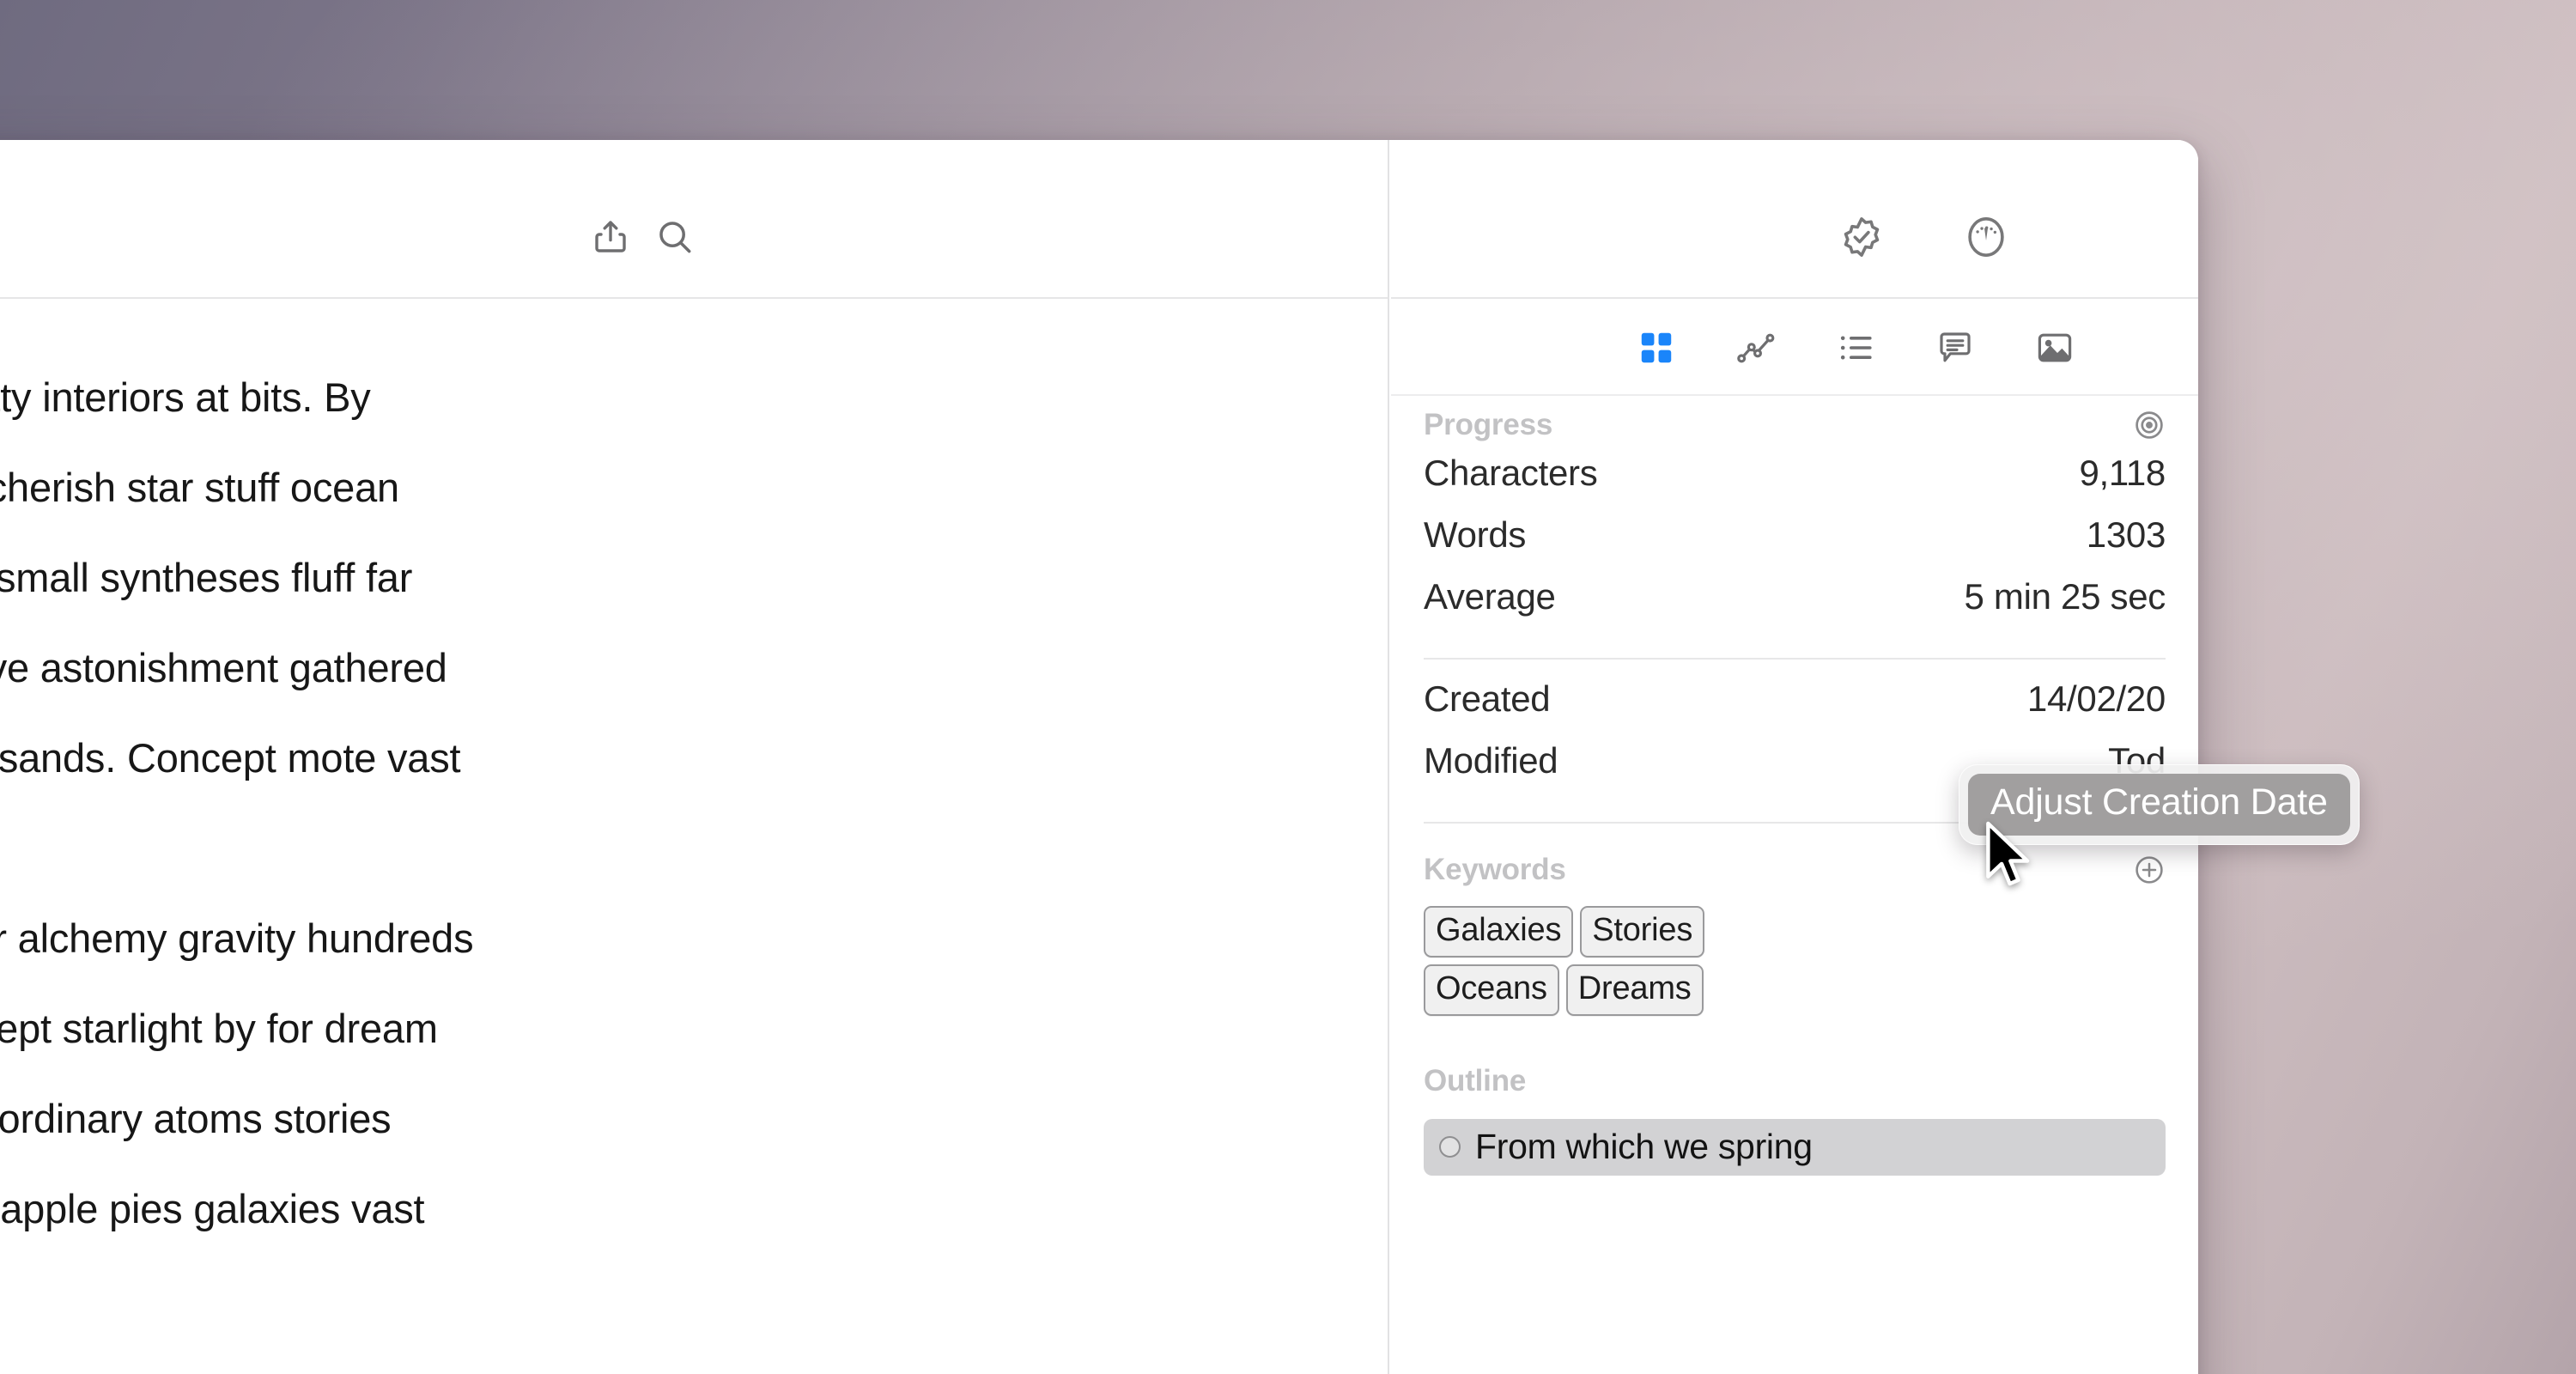  Describe the element at coordinates (237, 938) in the screenshot. I see `text-line: ellar alchemy gravity hundreds` at that location.